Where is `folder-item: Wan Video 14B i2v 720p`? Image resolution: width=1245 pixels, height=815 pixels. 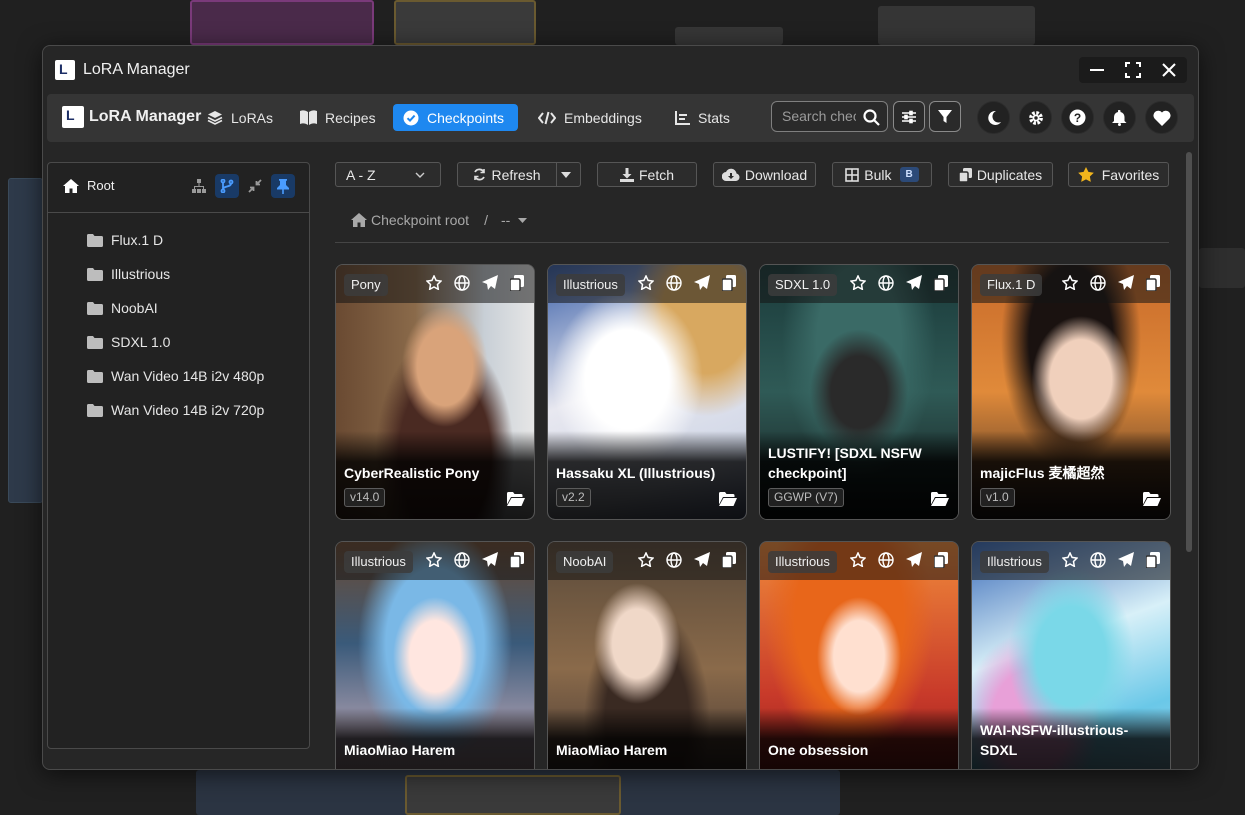
folder-item: Wan Video 14B i2v 720p is located at coordinates (178, 410).